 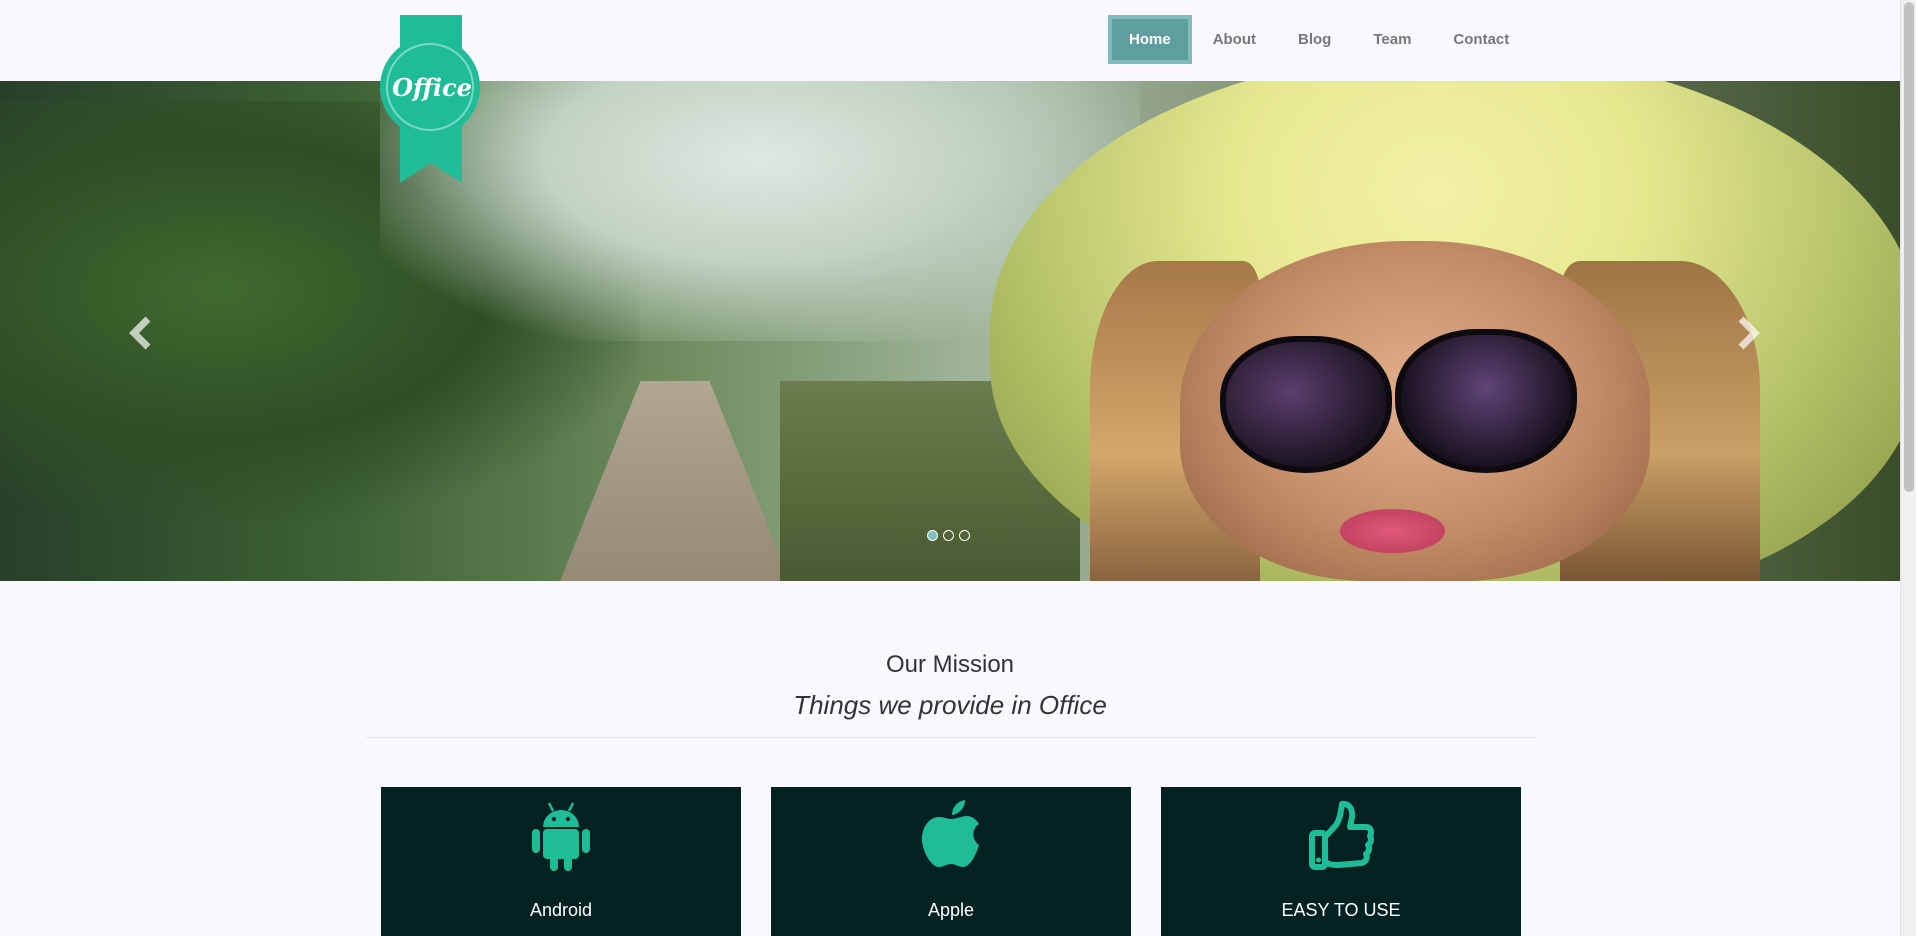 I want to click on section-subtitle: Things we provide in Office, so click(x=950, y=705).